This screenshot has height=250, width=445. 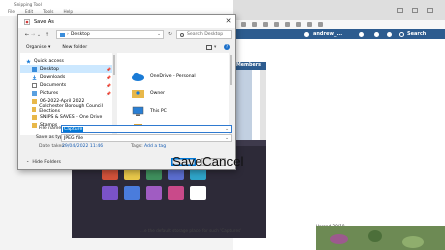 What do you see at coordinates (415, 10) in the screenshot?
I see `maximize-icon` at bounding box center [415, 10].